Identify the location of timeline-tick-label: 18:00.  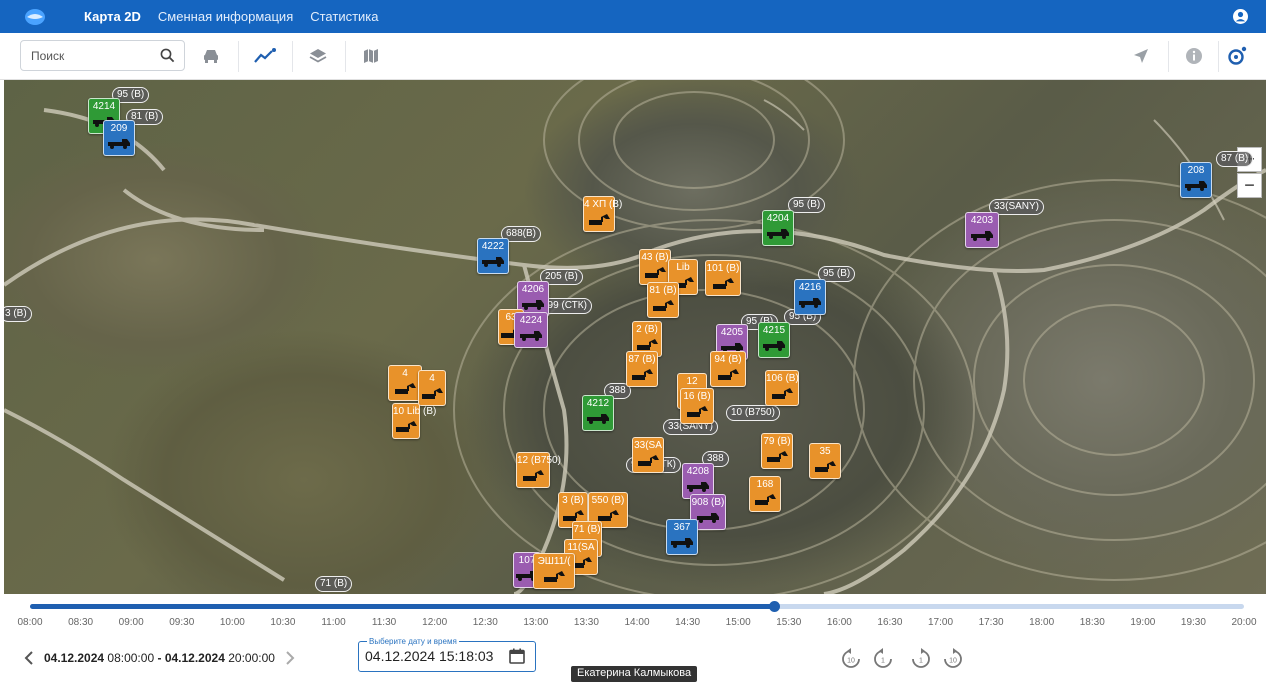
(1042, 622).